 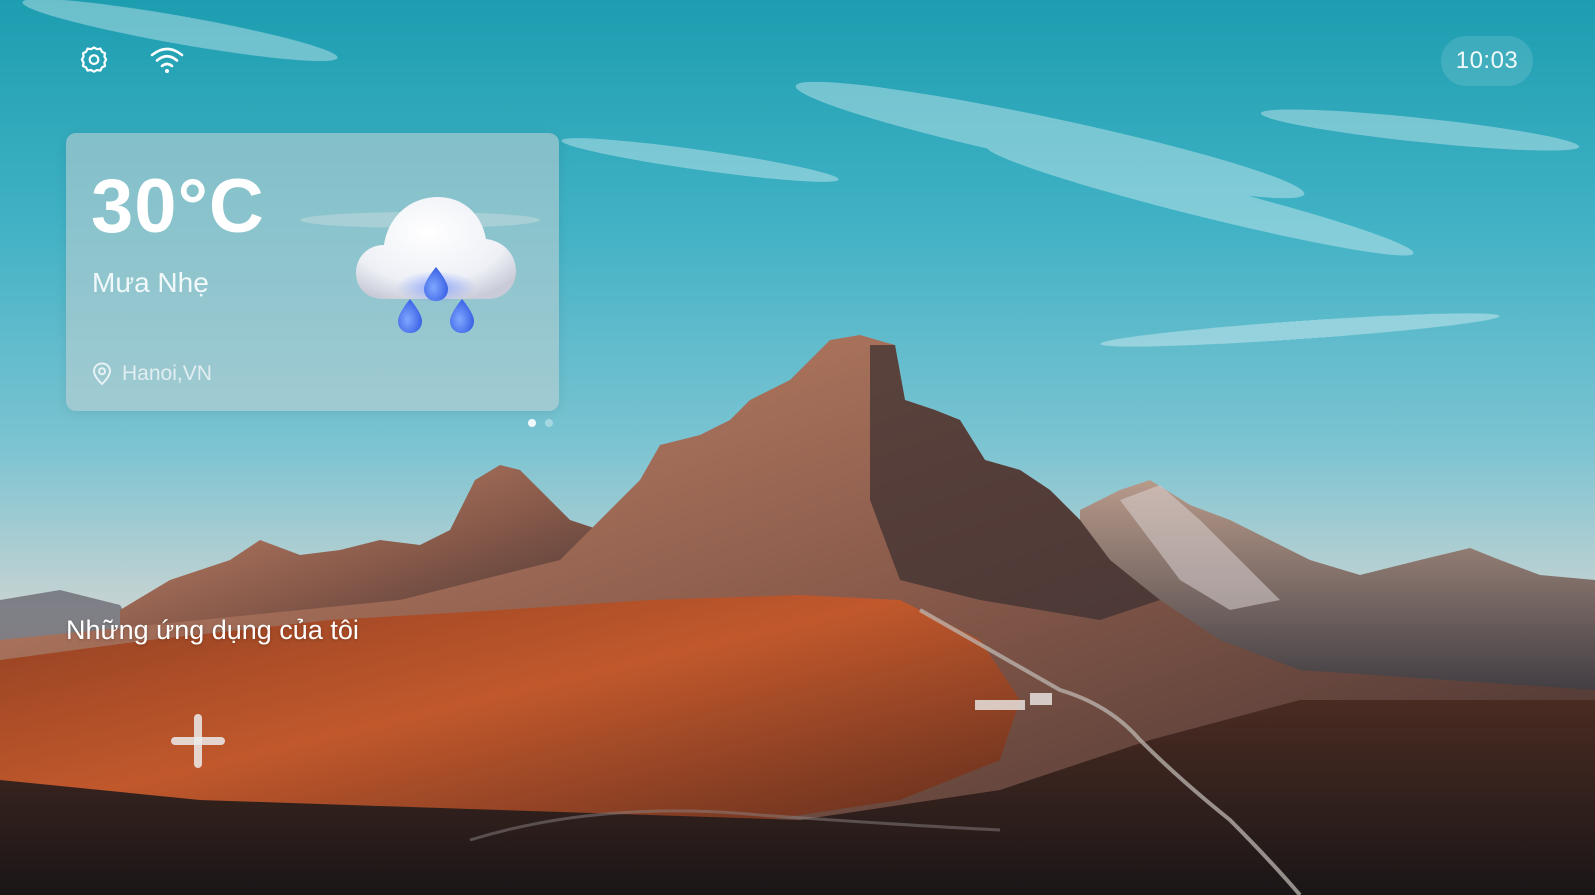 What do you see at coordinates (312, 272) in the screenshot?
I see `weather-widget: 30°C Mưa Nhẹ Hanoi,VN` at bounding box center [312, 272].